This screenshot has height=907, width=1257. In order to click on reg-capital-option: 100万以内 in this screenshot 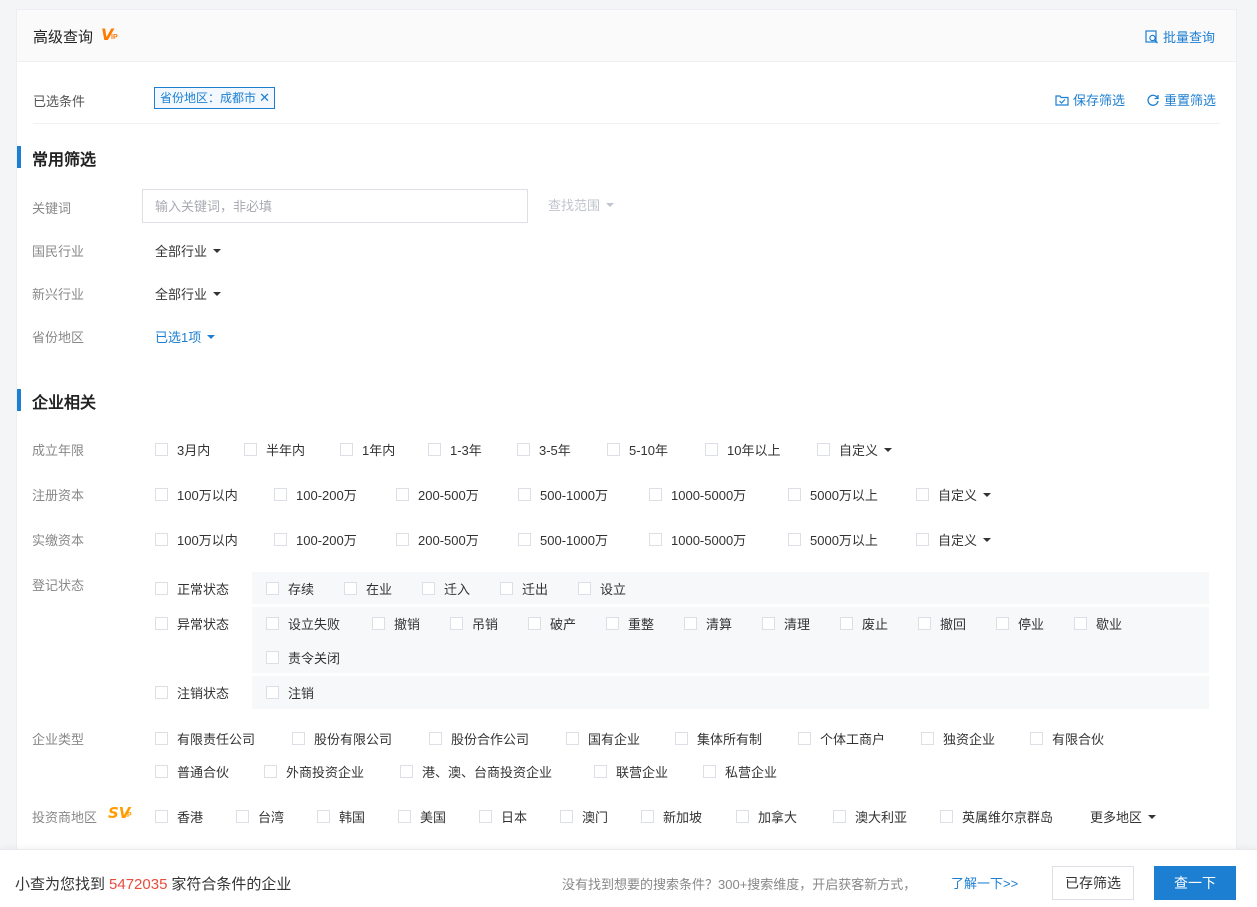, I will do `click(196, 494)`.